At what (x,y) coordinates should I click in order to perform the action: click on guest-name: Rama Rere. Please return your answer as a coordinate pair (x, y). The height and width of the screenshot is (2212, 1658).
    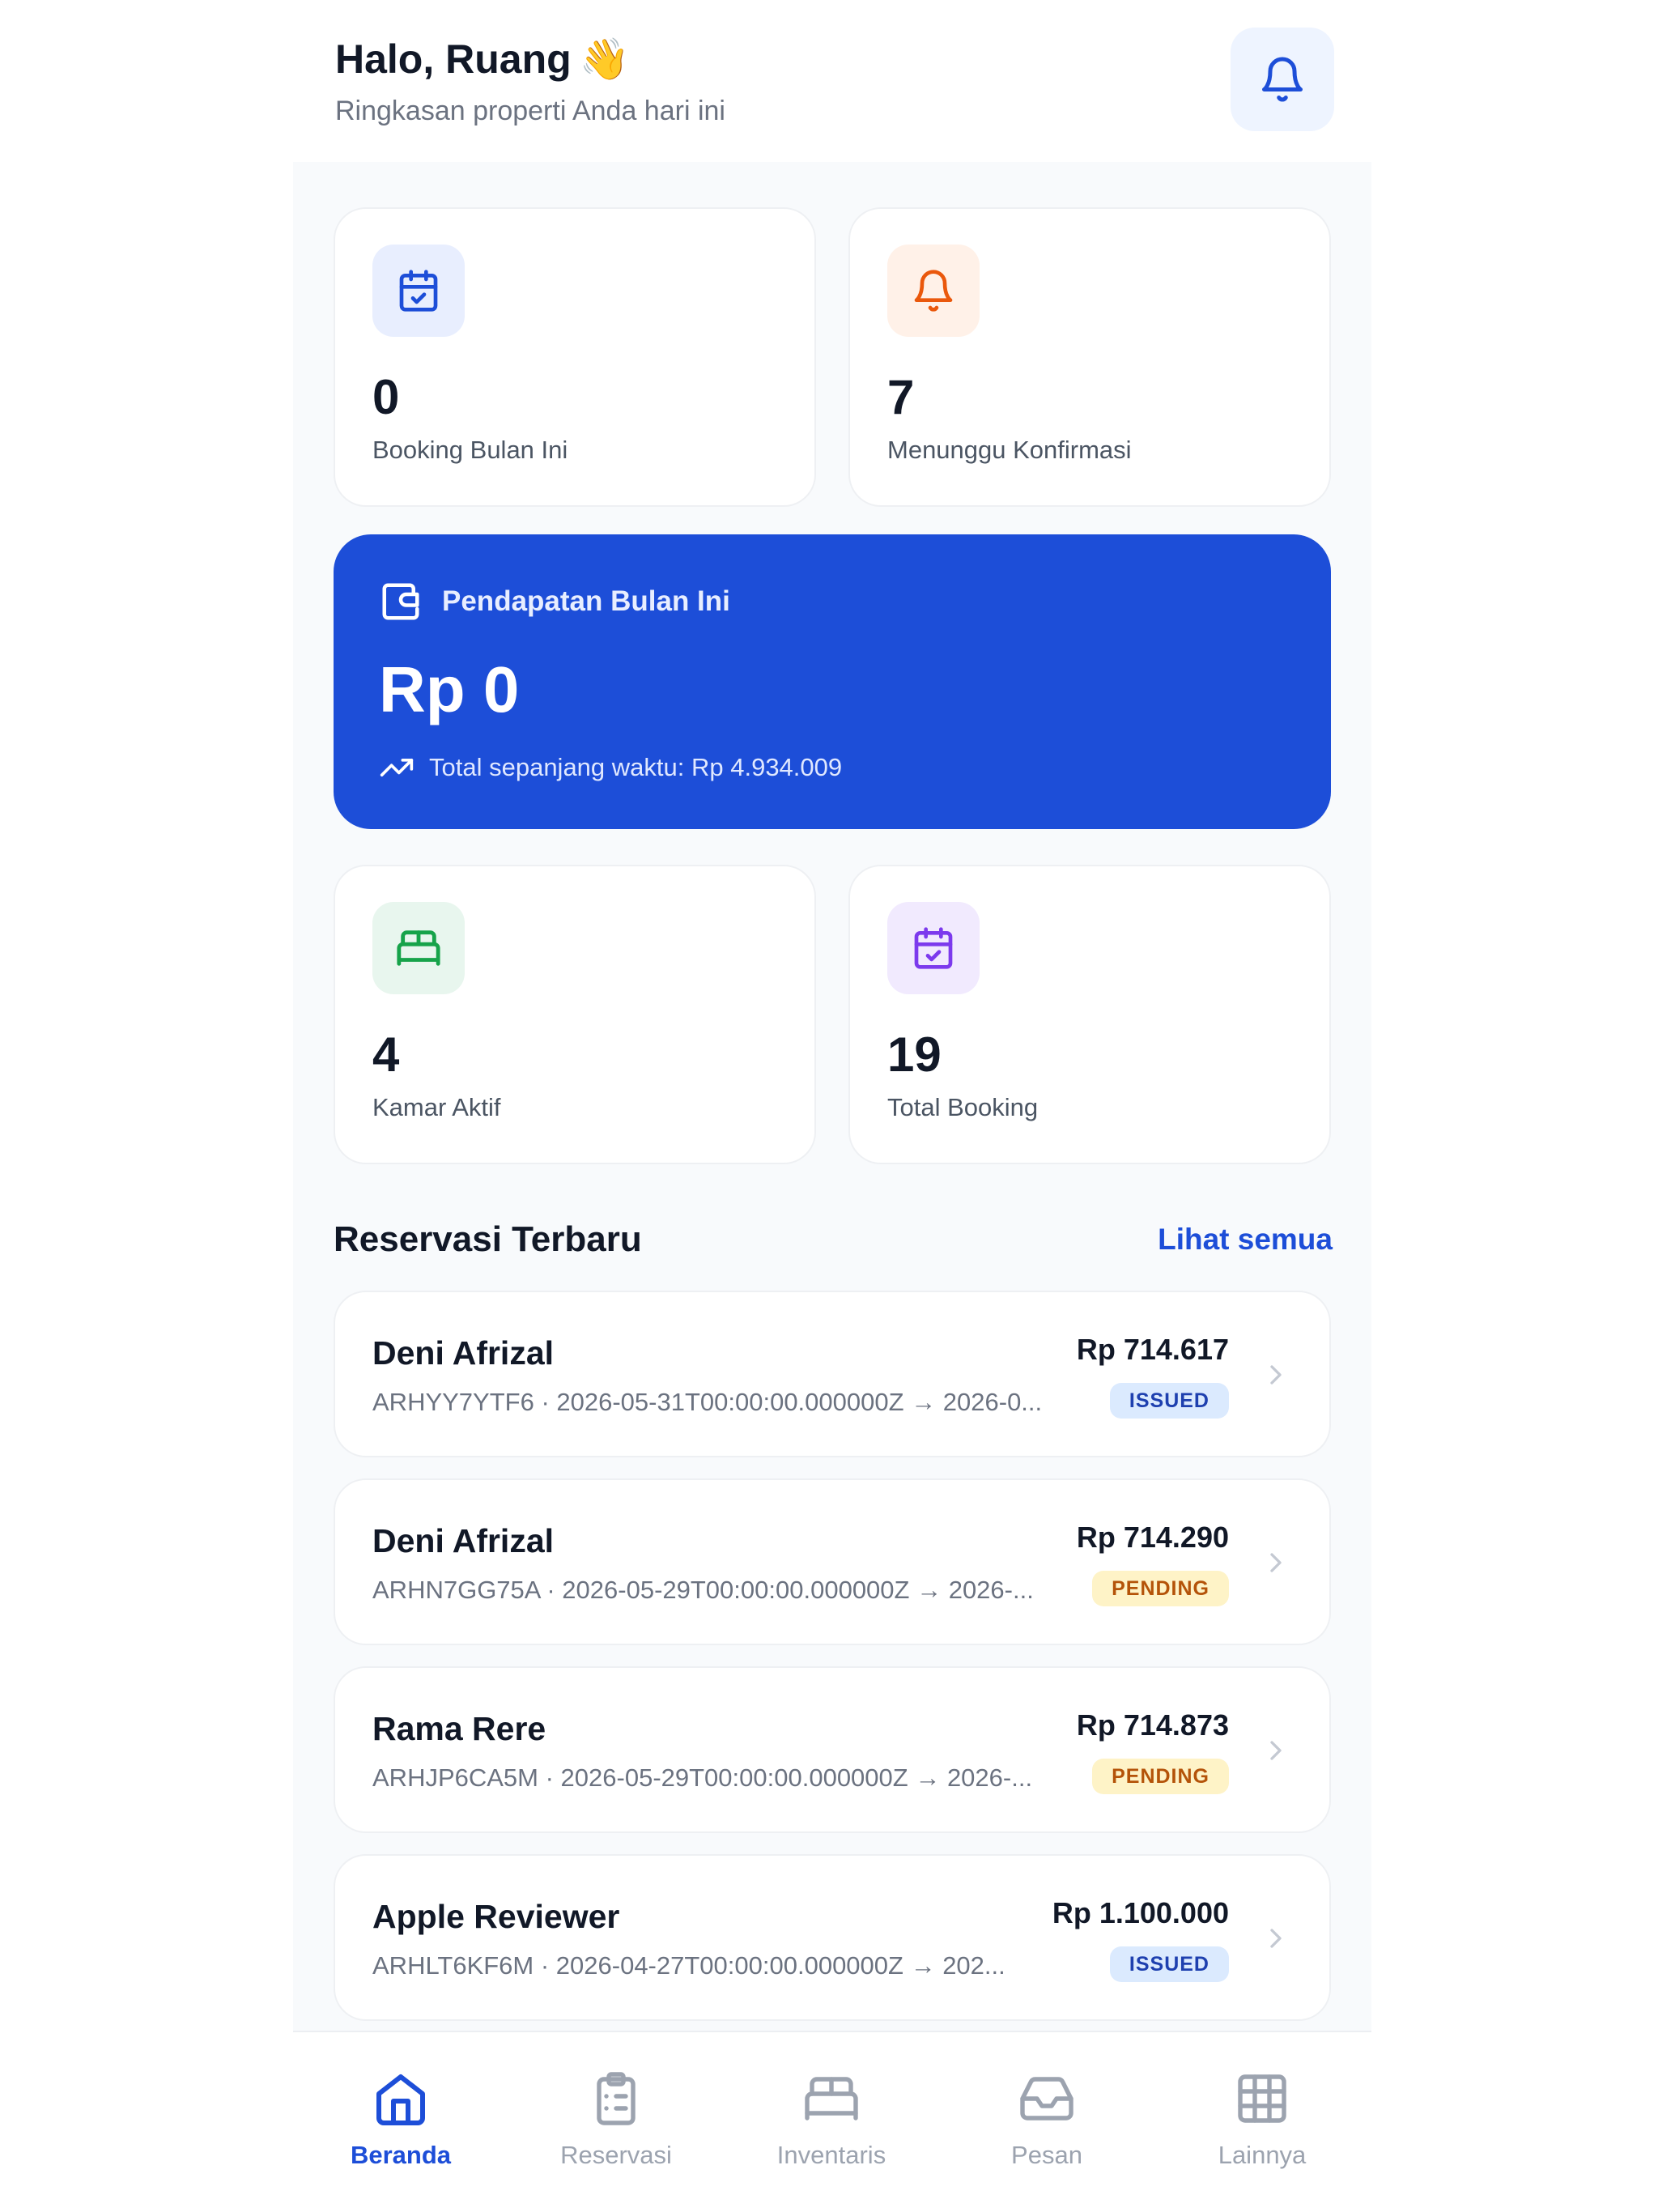
    Looking at the image, I should click on (459, 1729).